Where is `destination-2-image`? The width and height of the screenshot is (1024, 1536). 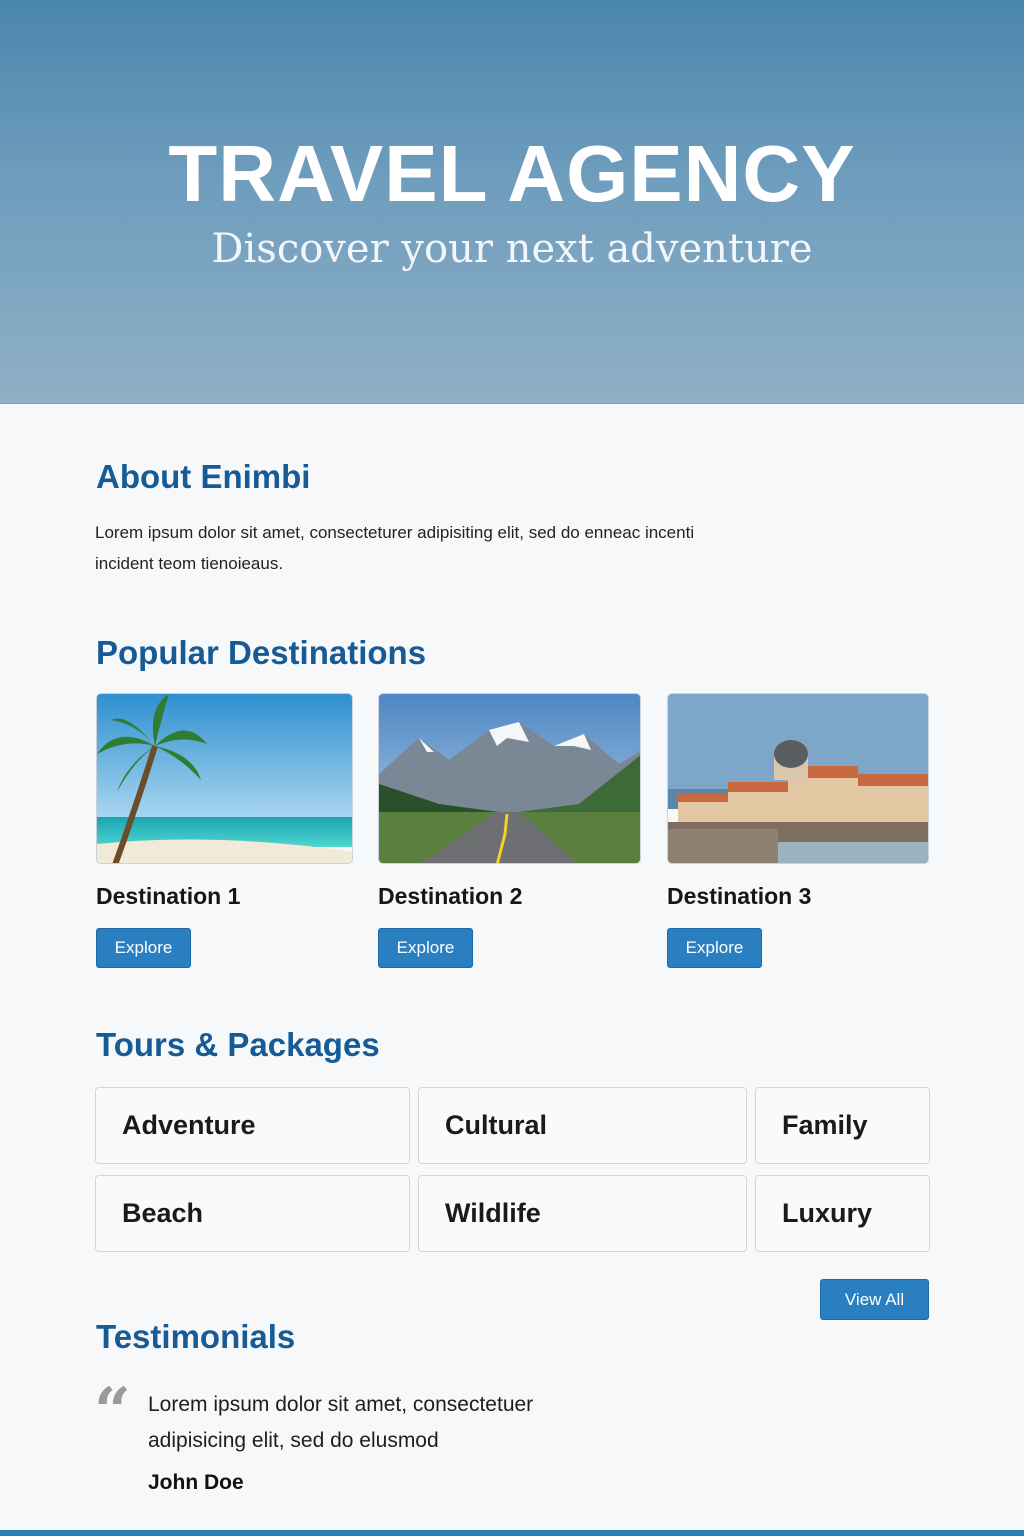
destination-2-image is located at coordinates (509, 778).